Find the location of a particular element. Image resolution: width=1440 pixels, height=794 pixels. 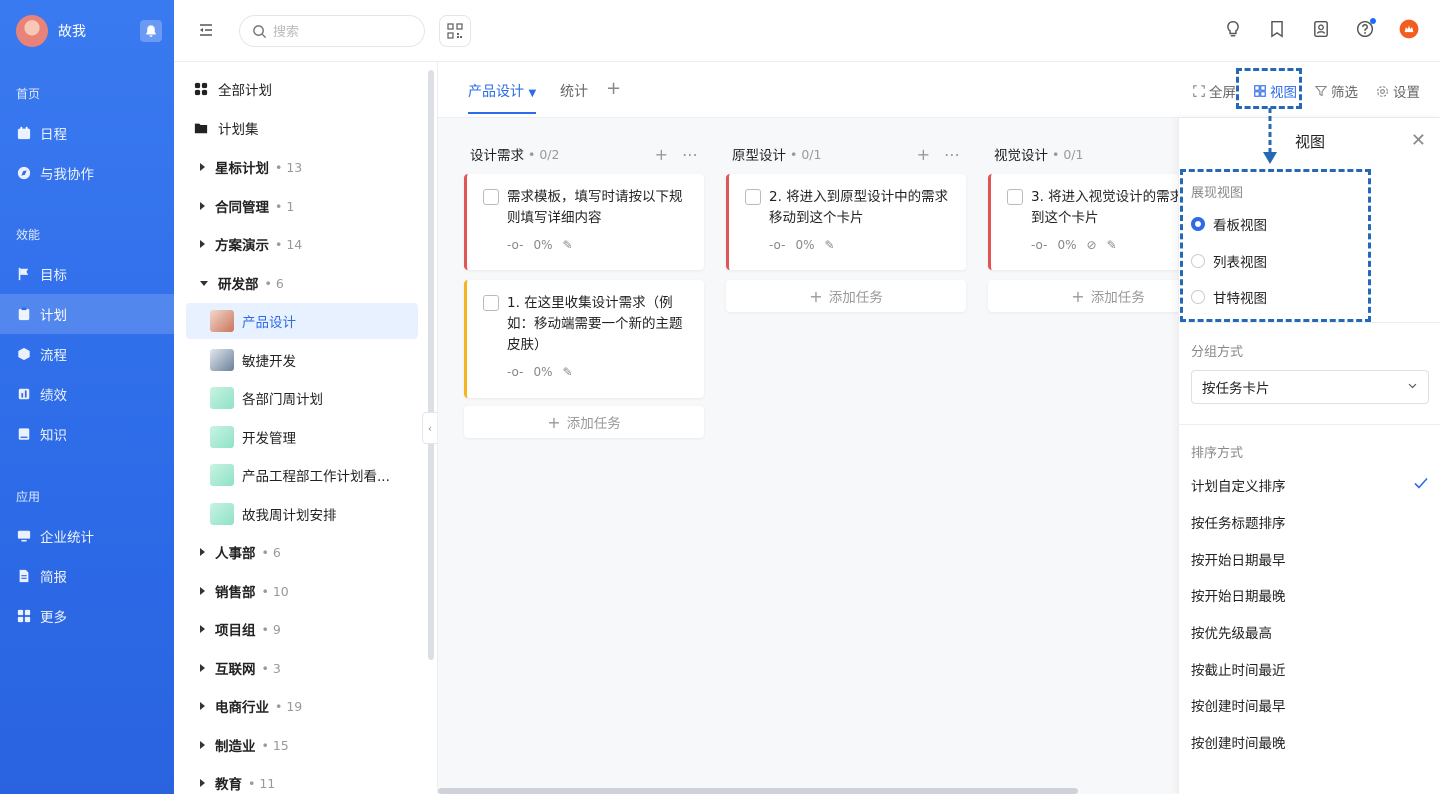

tree-label: 全部计划 is located at coordinates (245, 91).